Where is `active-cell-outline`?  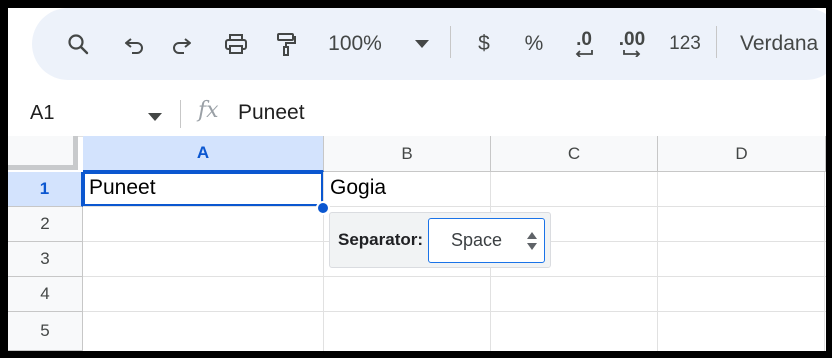 active-cell-outline is located at coordinates (203, 189).